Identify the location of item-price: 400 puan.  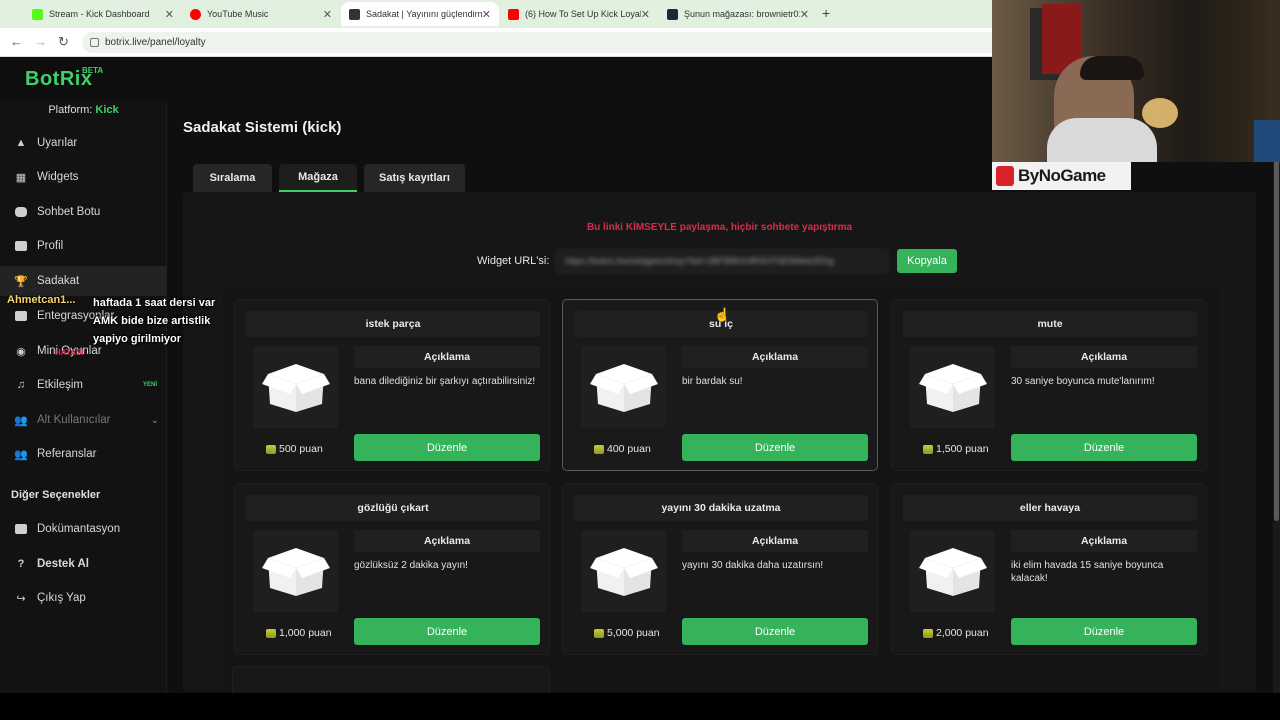
(622, 449).